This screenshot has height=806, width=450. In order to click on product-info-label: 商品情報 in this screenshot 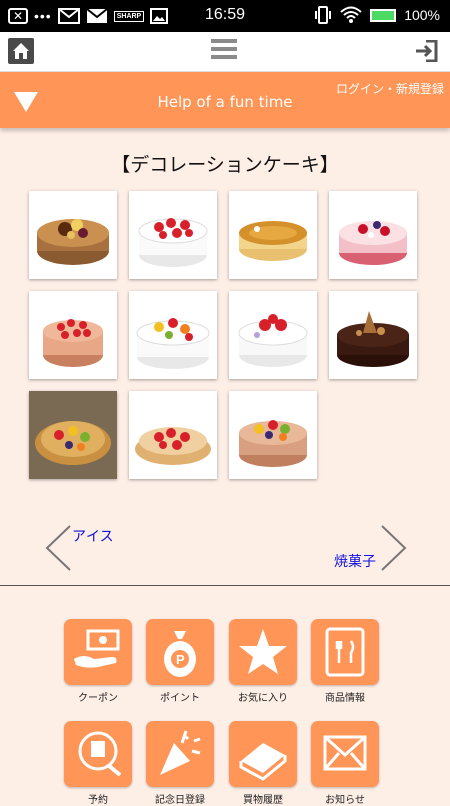, I will do `click(345, 698)`.